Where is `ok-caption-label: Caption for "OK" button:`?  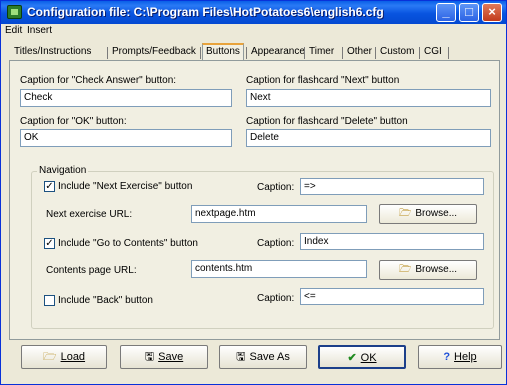
ok-caption-label: Caption for "OK" button: is located at coordinates (73, 121).